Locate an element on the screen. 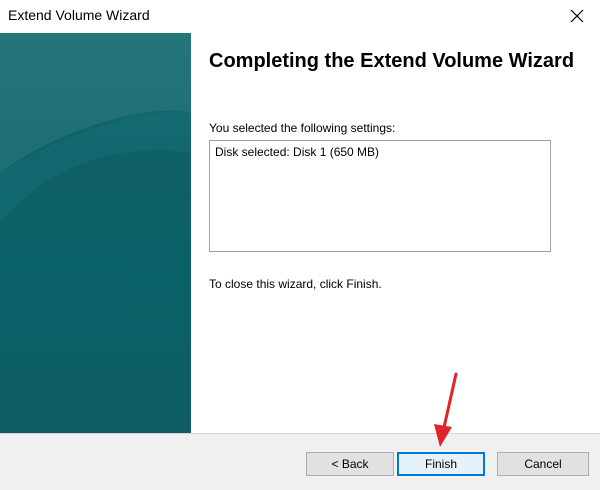  back-button: < Back is located at coordinates (350, 464).